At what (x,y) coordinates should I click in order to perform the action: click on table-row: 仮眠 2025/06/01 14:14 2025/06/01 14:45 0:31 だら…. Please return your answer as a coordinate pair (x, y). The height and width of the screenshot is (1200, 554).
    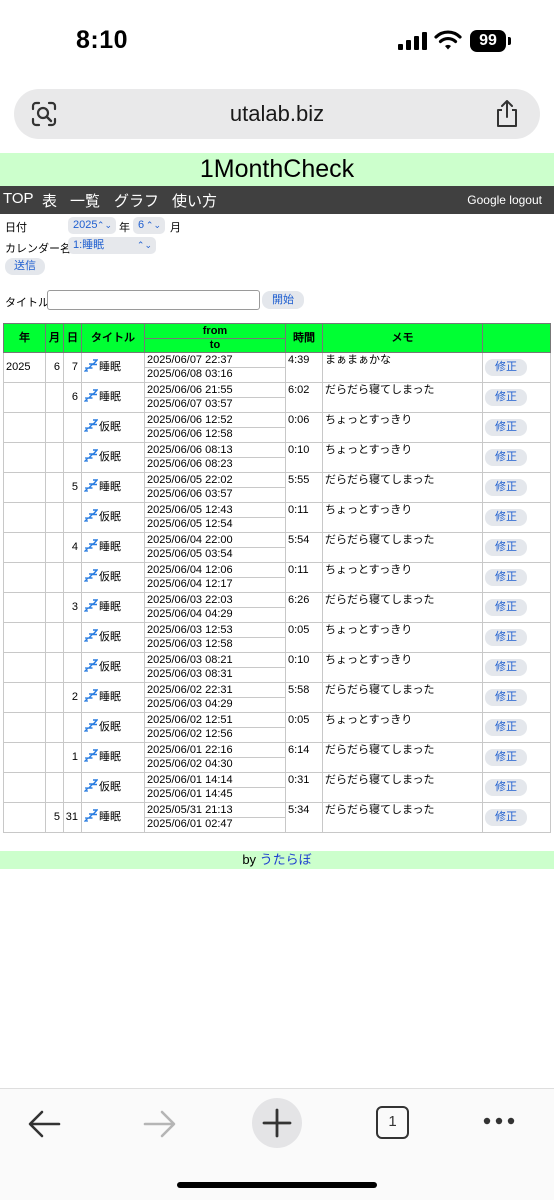
    Looking at the image, I should click on (277, 788).